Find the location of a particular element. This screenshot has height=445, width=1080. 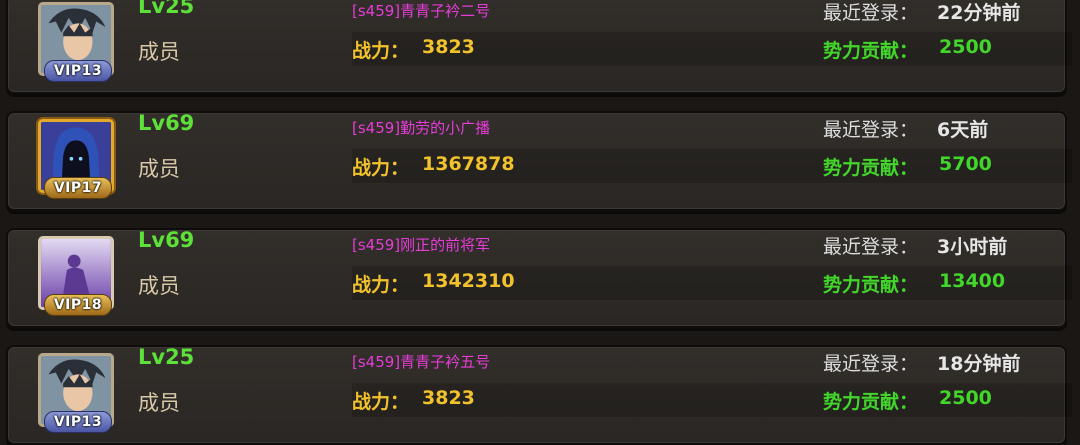

power-value: 1342310 is located at coordinates (468, 281).